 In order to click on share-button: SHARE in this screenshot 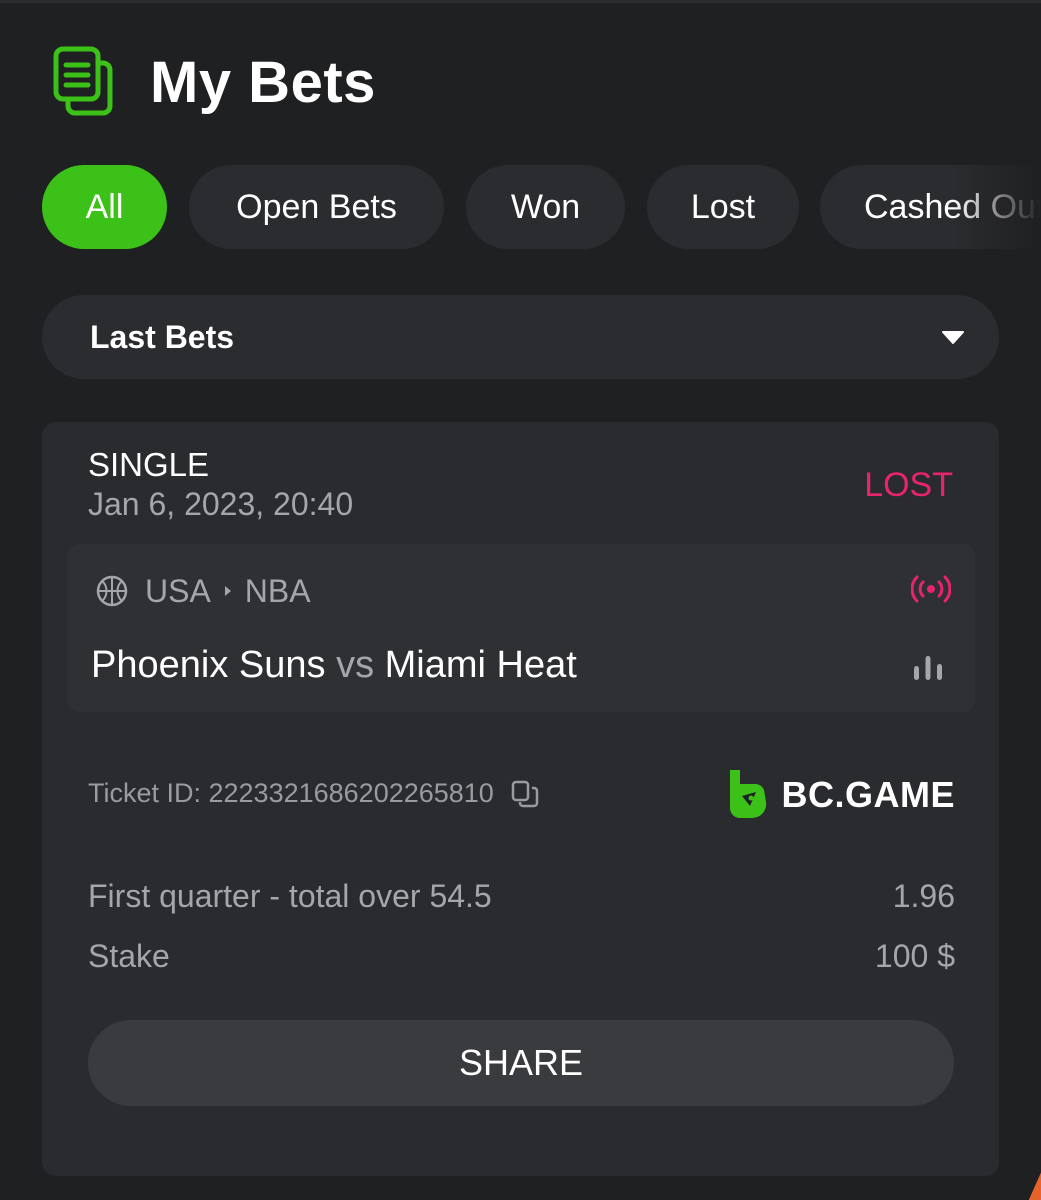, I will do `click(521, 1063)`.